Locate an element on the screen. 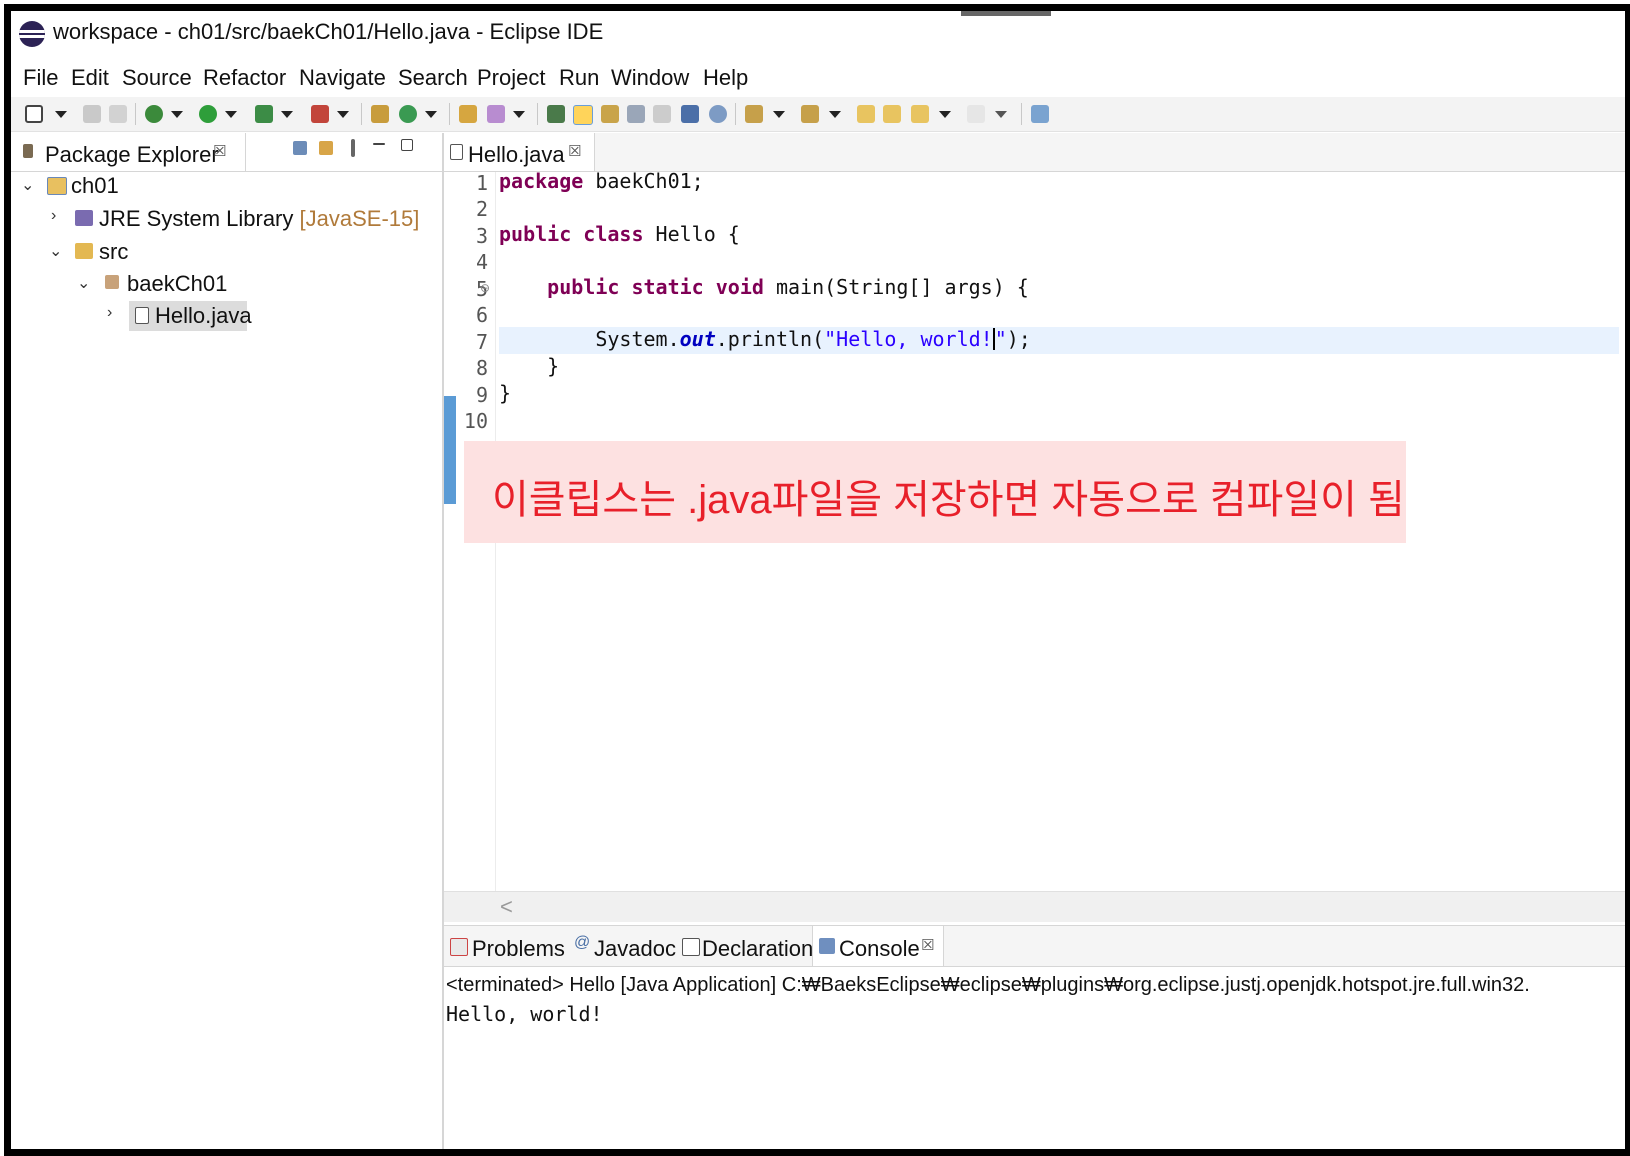 The image size is (1630, 1156). external-tools-icon is located at coordinates (320, 114).